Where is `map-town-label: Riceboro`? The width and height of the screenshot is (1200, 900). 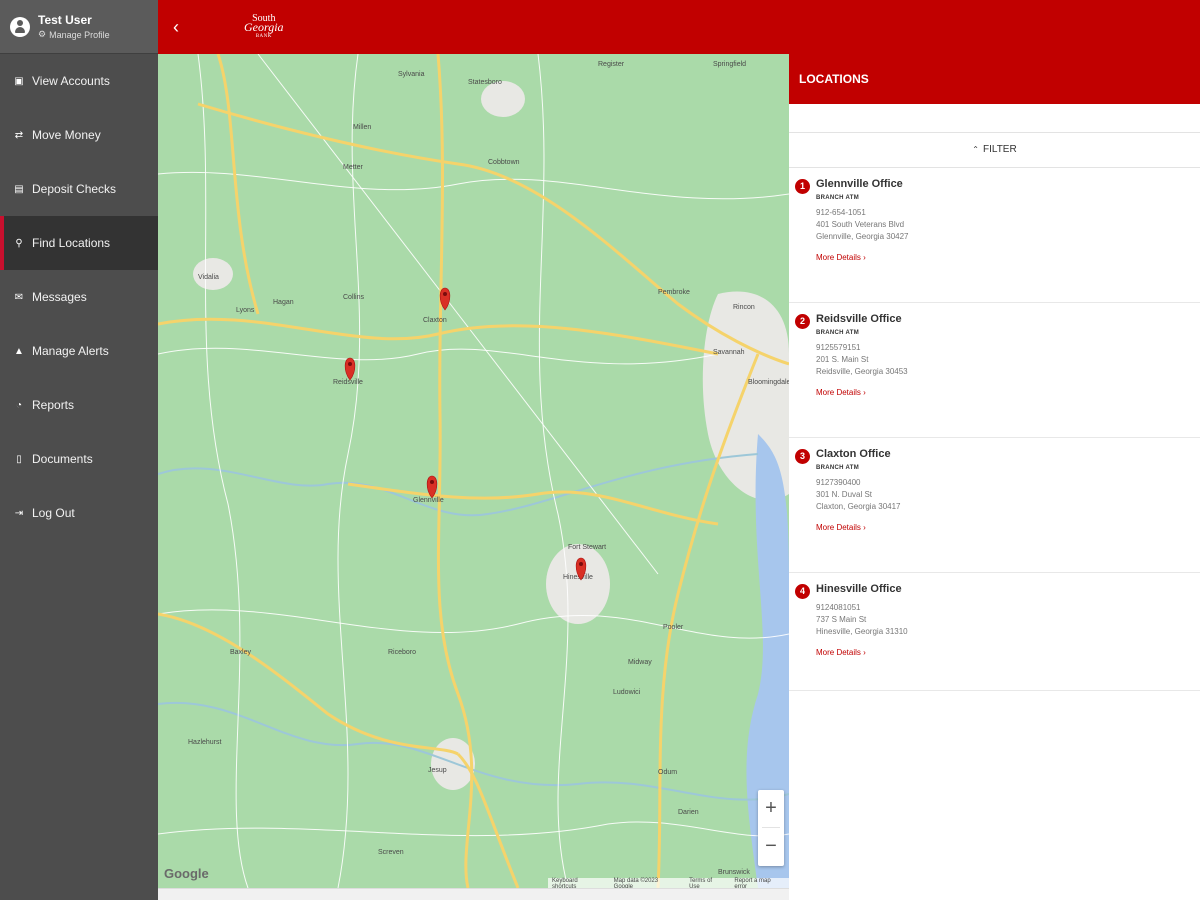
map-town-label: Riceboro is located at coordinates (402, 652).